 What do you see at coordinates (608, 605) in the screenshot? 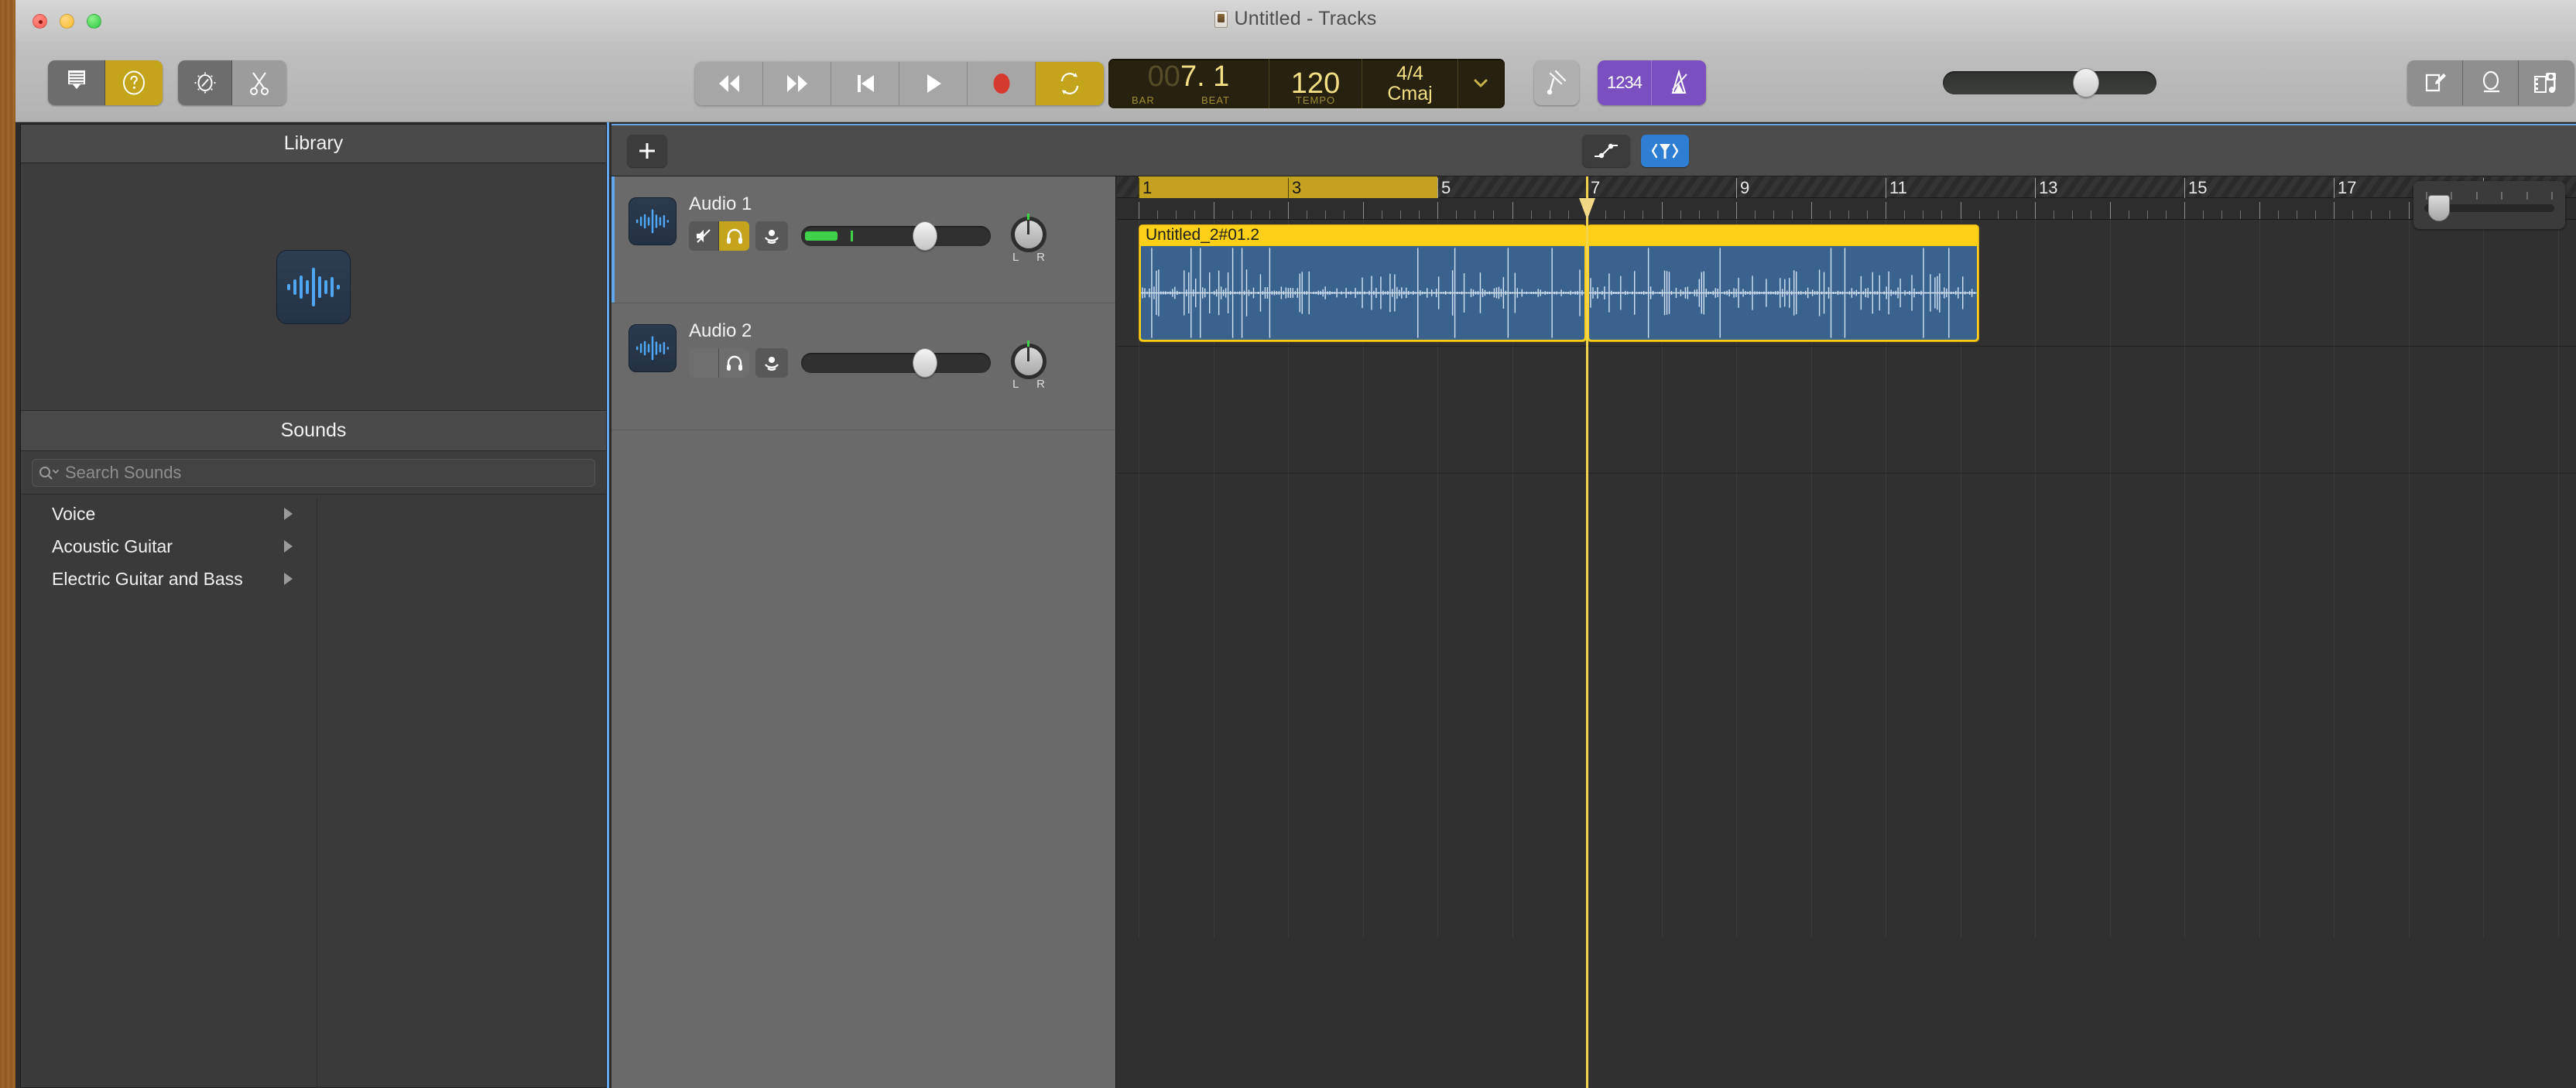
I see `panel-divider` at bounding box center [608, 605].